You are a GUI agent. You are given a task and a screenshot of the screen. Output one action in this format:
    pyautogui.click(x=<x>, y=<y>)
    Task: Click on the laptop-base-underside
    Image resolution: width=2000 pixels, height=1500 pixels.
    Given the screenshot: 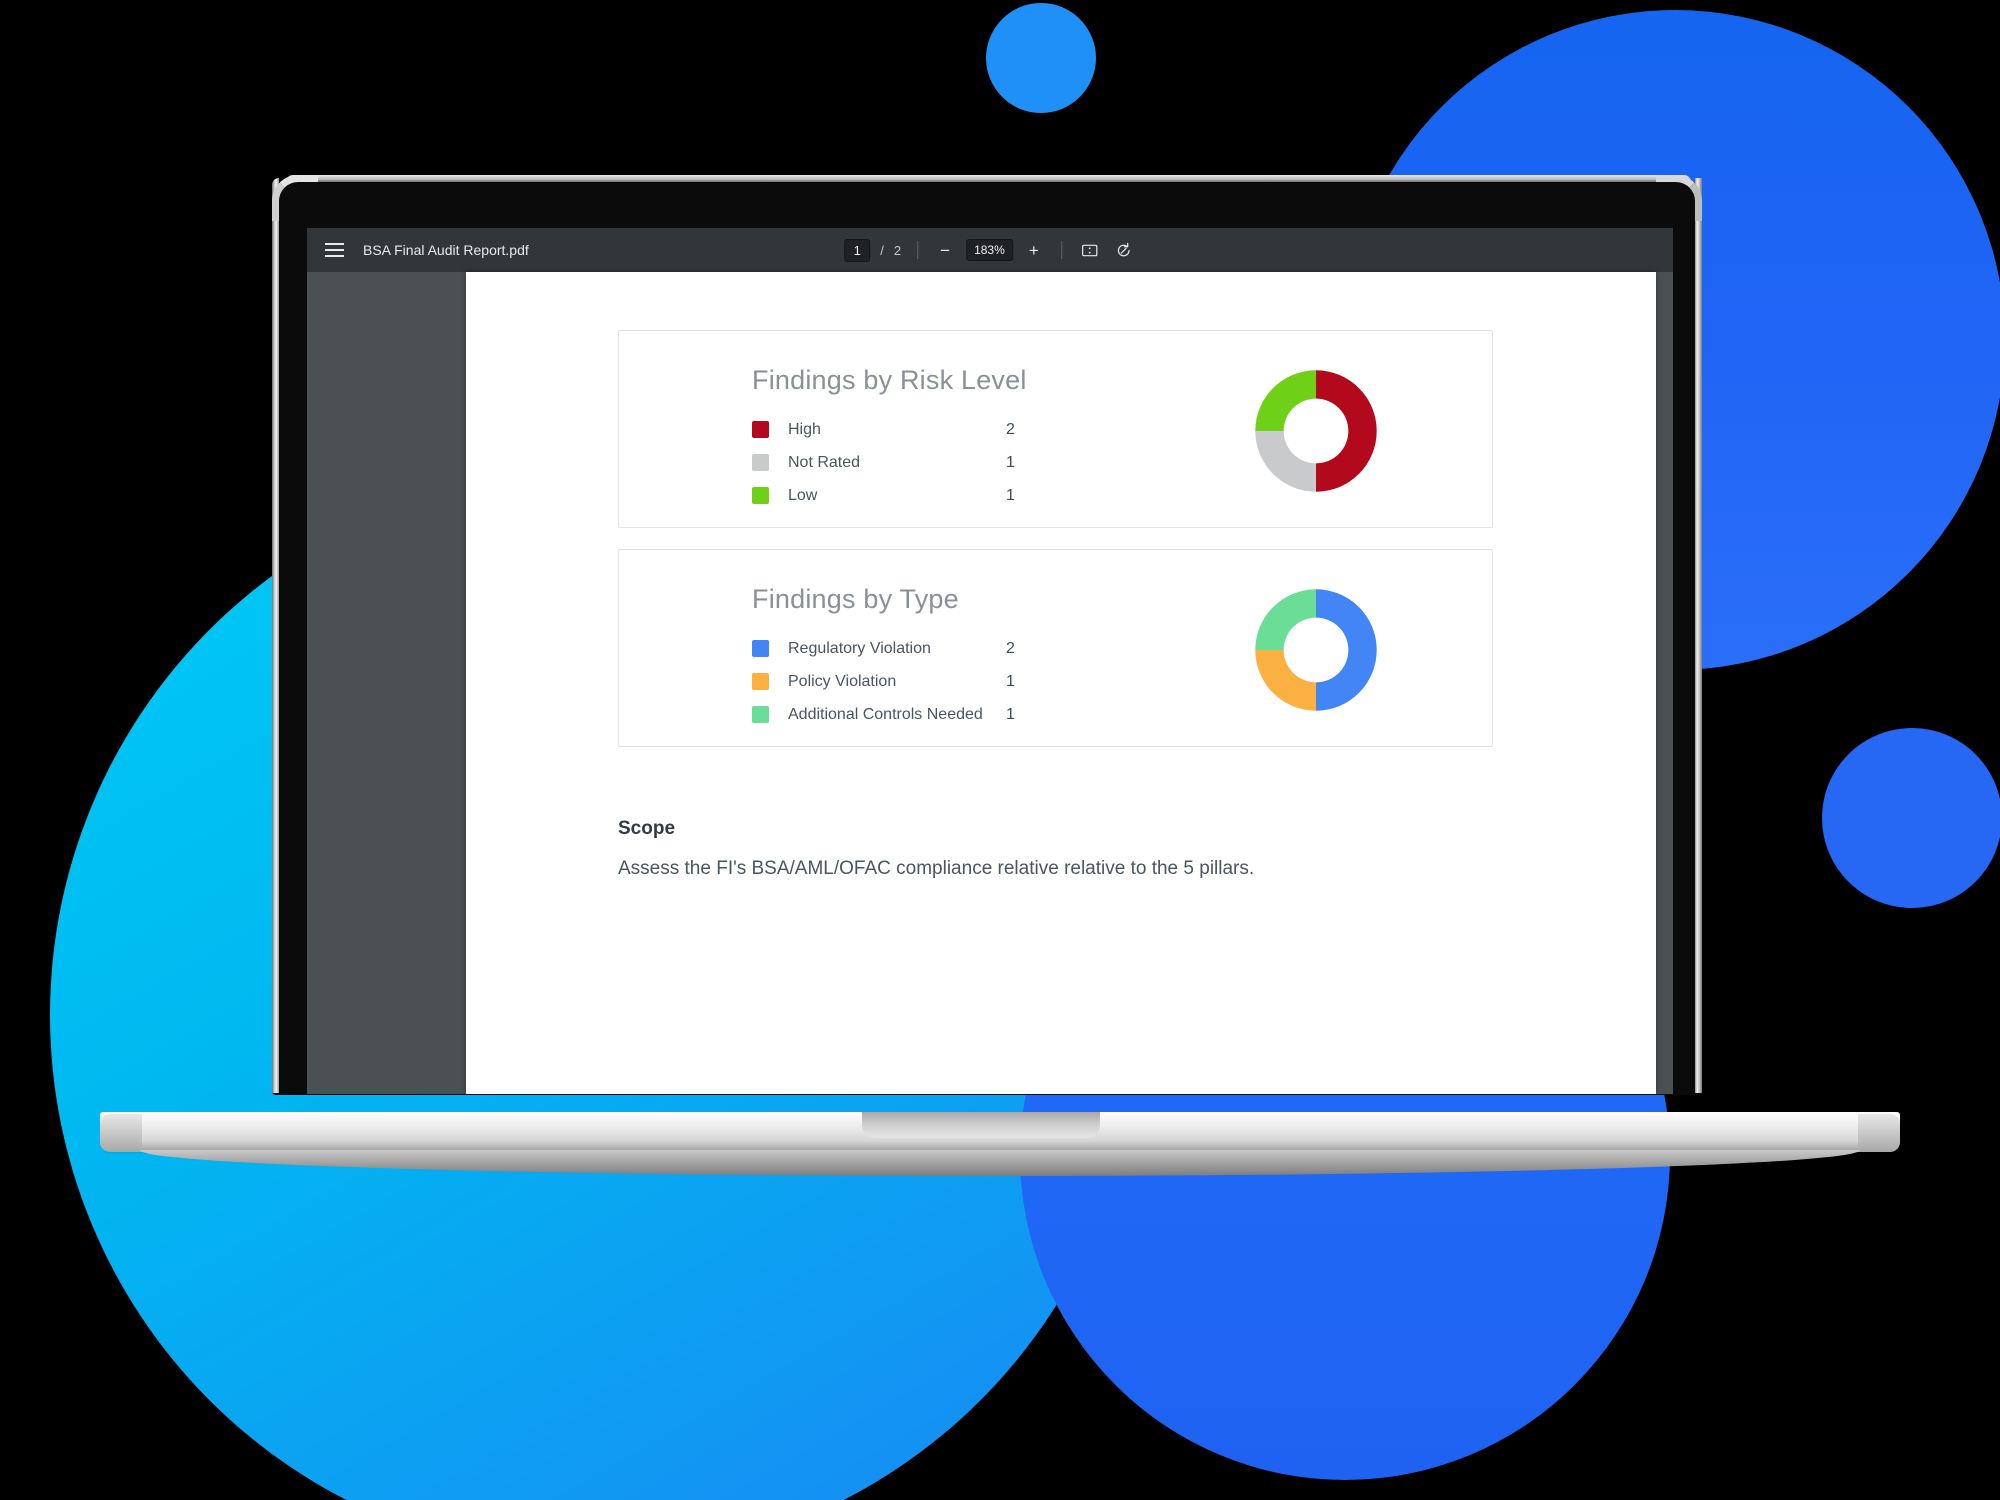 What is the action you would take?
    pyautogui.click(x=1000, y=1163)
    